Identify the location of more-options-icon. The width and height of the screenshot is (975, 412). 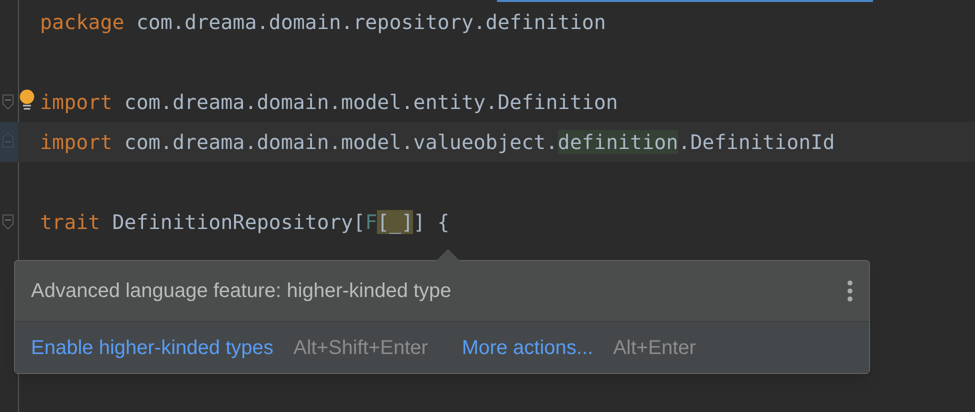
(850, 291).